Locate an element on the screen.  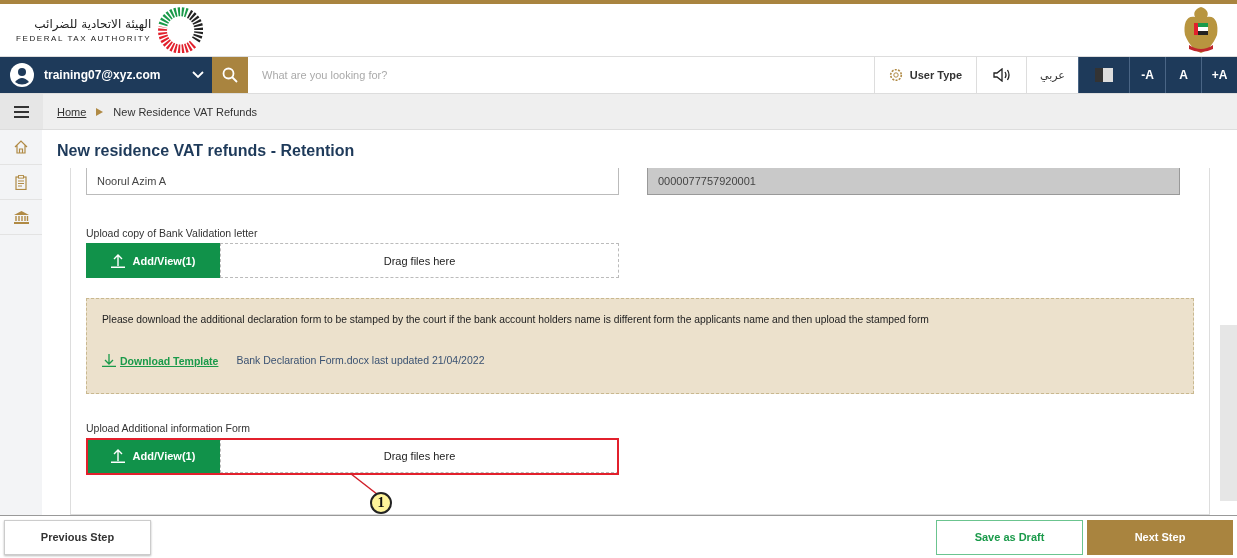
menu-icon is located at coordinates (21, 111).